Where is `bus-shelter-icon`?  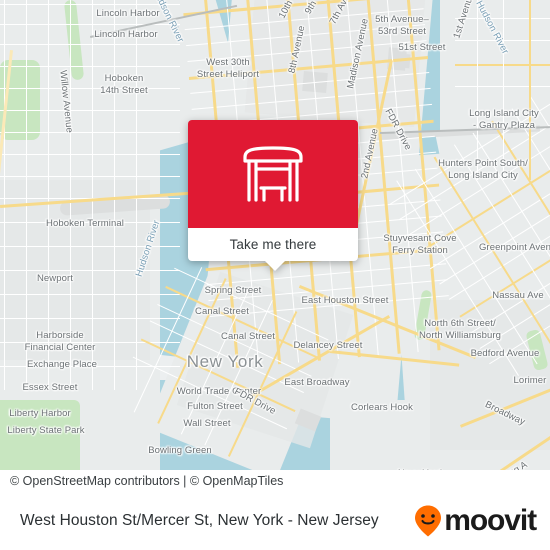
bus-shelter-icon is located at coordinates (273, 174).